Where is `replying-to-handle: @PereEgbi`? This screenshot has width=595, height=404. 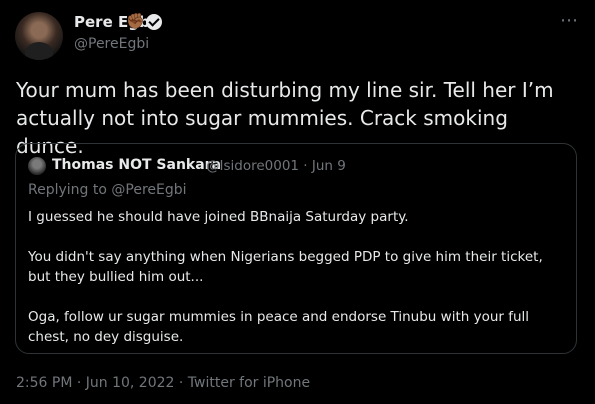 replying-to-handle: @PereEgbi is located at coordinates (148, 190).